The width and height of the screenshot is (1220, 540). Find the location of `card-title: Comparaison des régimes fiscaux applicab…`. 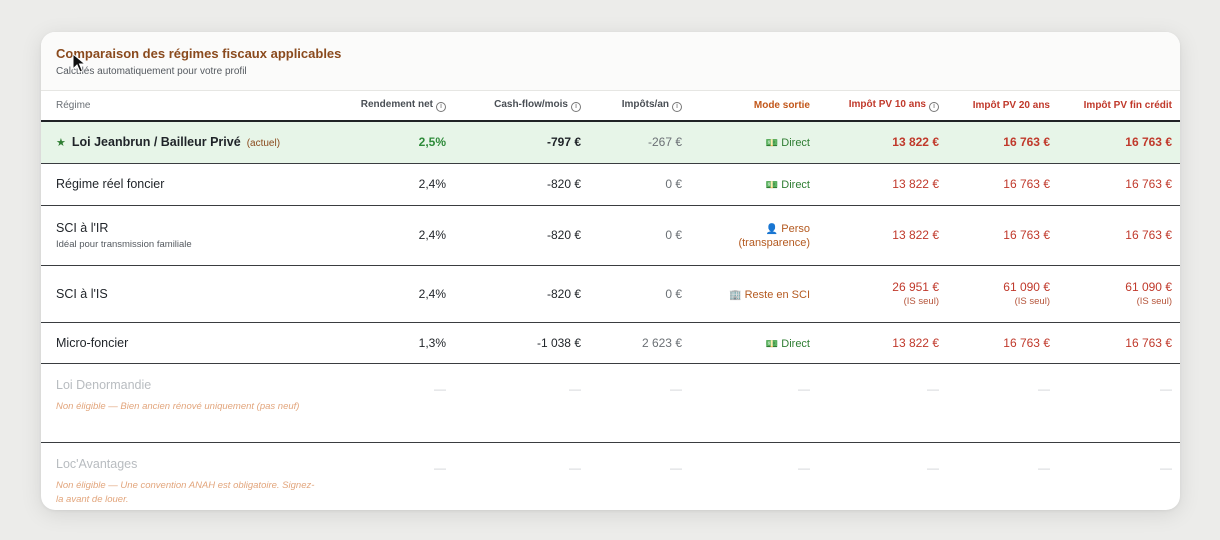

card-title: Comparaison des régimes fiscaux applicab… is located at coordinates (199, 53).